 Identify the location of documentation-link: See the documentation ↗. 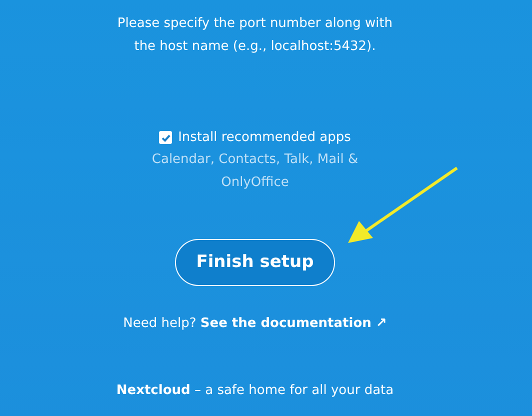
(293, 323).